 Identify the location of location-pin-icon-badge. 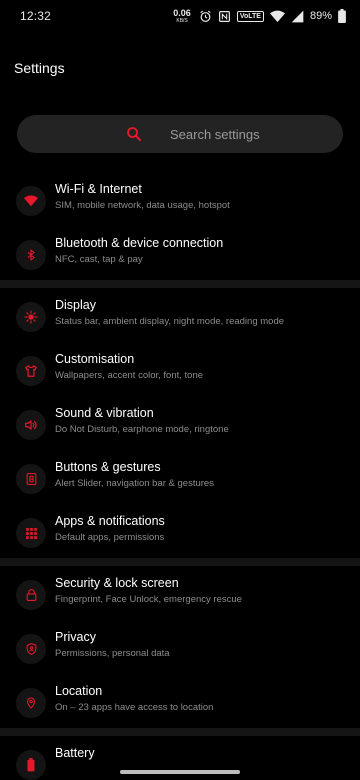
(31, 703).